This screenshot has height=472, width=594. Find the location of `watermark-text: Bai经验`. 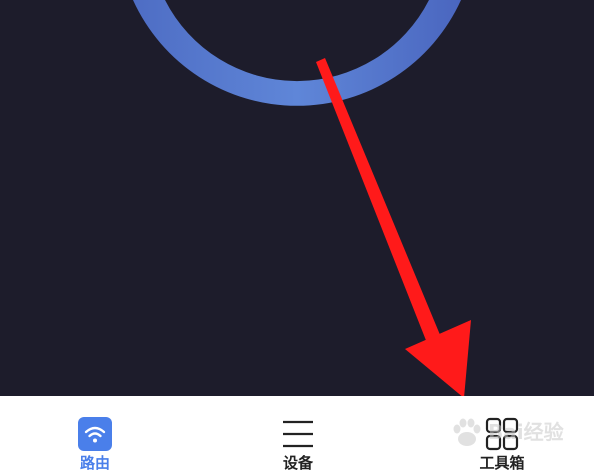

watermark-text: Bai经验 is located at coordinates (526, 432).